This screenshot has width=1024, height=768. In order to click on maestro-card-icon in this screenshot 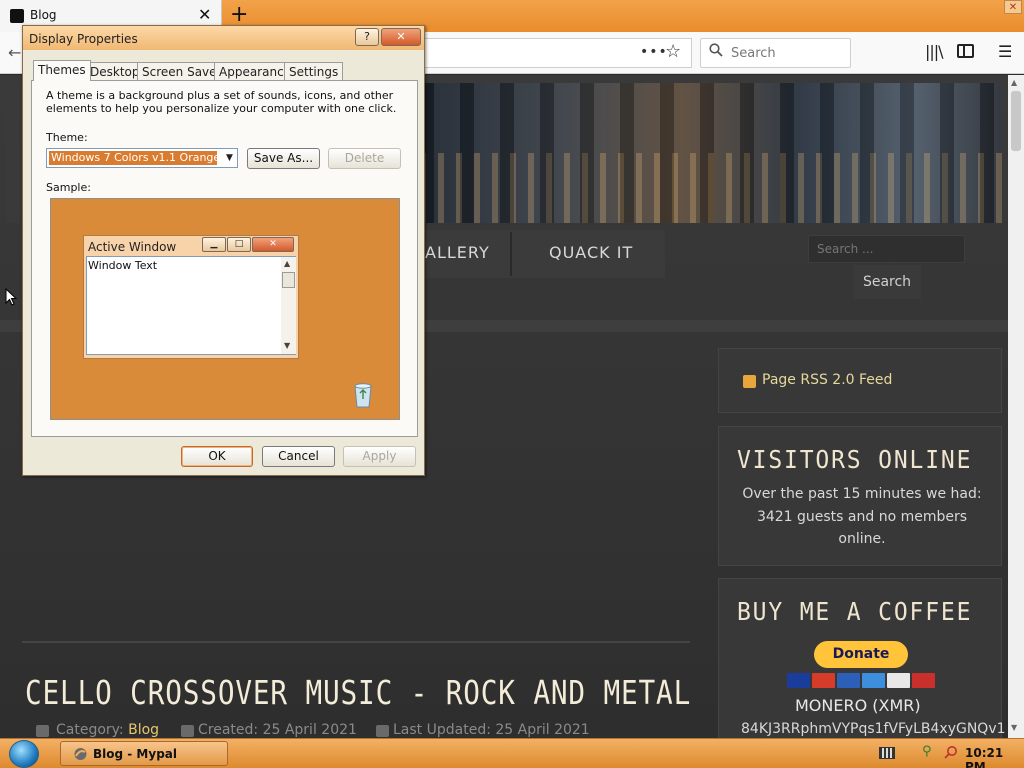, I will do `click(848, 680)`.